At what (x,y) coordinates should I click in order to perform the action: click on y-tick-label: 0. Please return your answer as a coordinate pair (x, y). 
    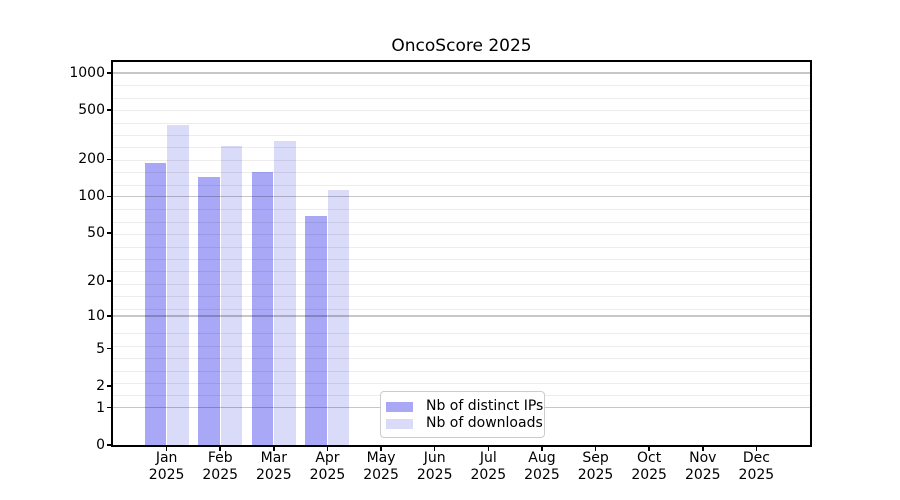
    Looking at the image, I should click on (100, 445).